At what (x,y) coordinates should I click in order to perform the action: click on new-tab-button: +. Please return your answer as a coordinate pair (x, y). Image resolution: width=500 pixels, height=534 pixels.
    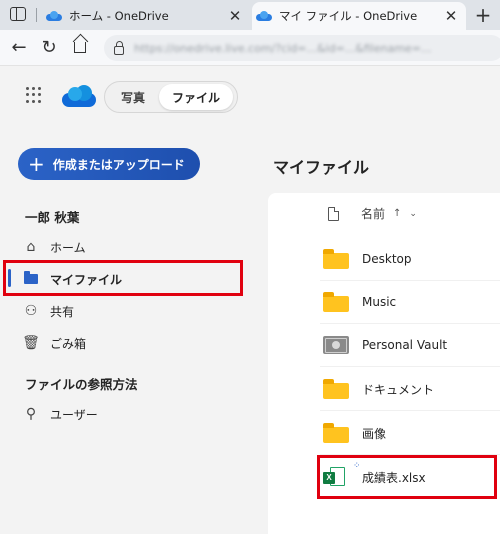
    Looking at the image, I should click on (483, 15).